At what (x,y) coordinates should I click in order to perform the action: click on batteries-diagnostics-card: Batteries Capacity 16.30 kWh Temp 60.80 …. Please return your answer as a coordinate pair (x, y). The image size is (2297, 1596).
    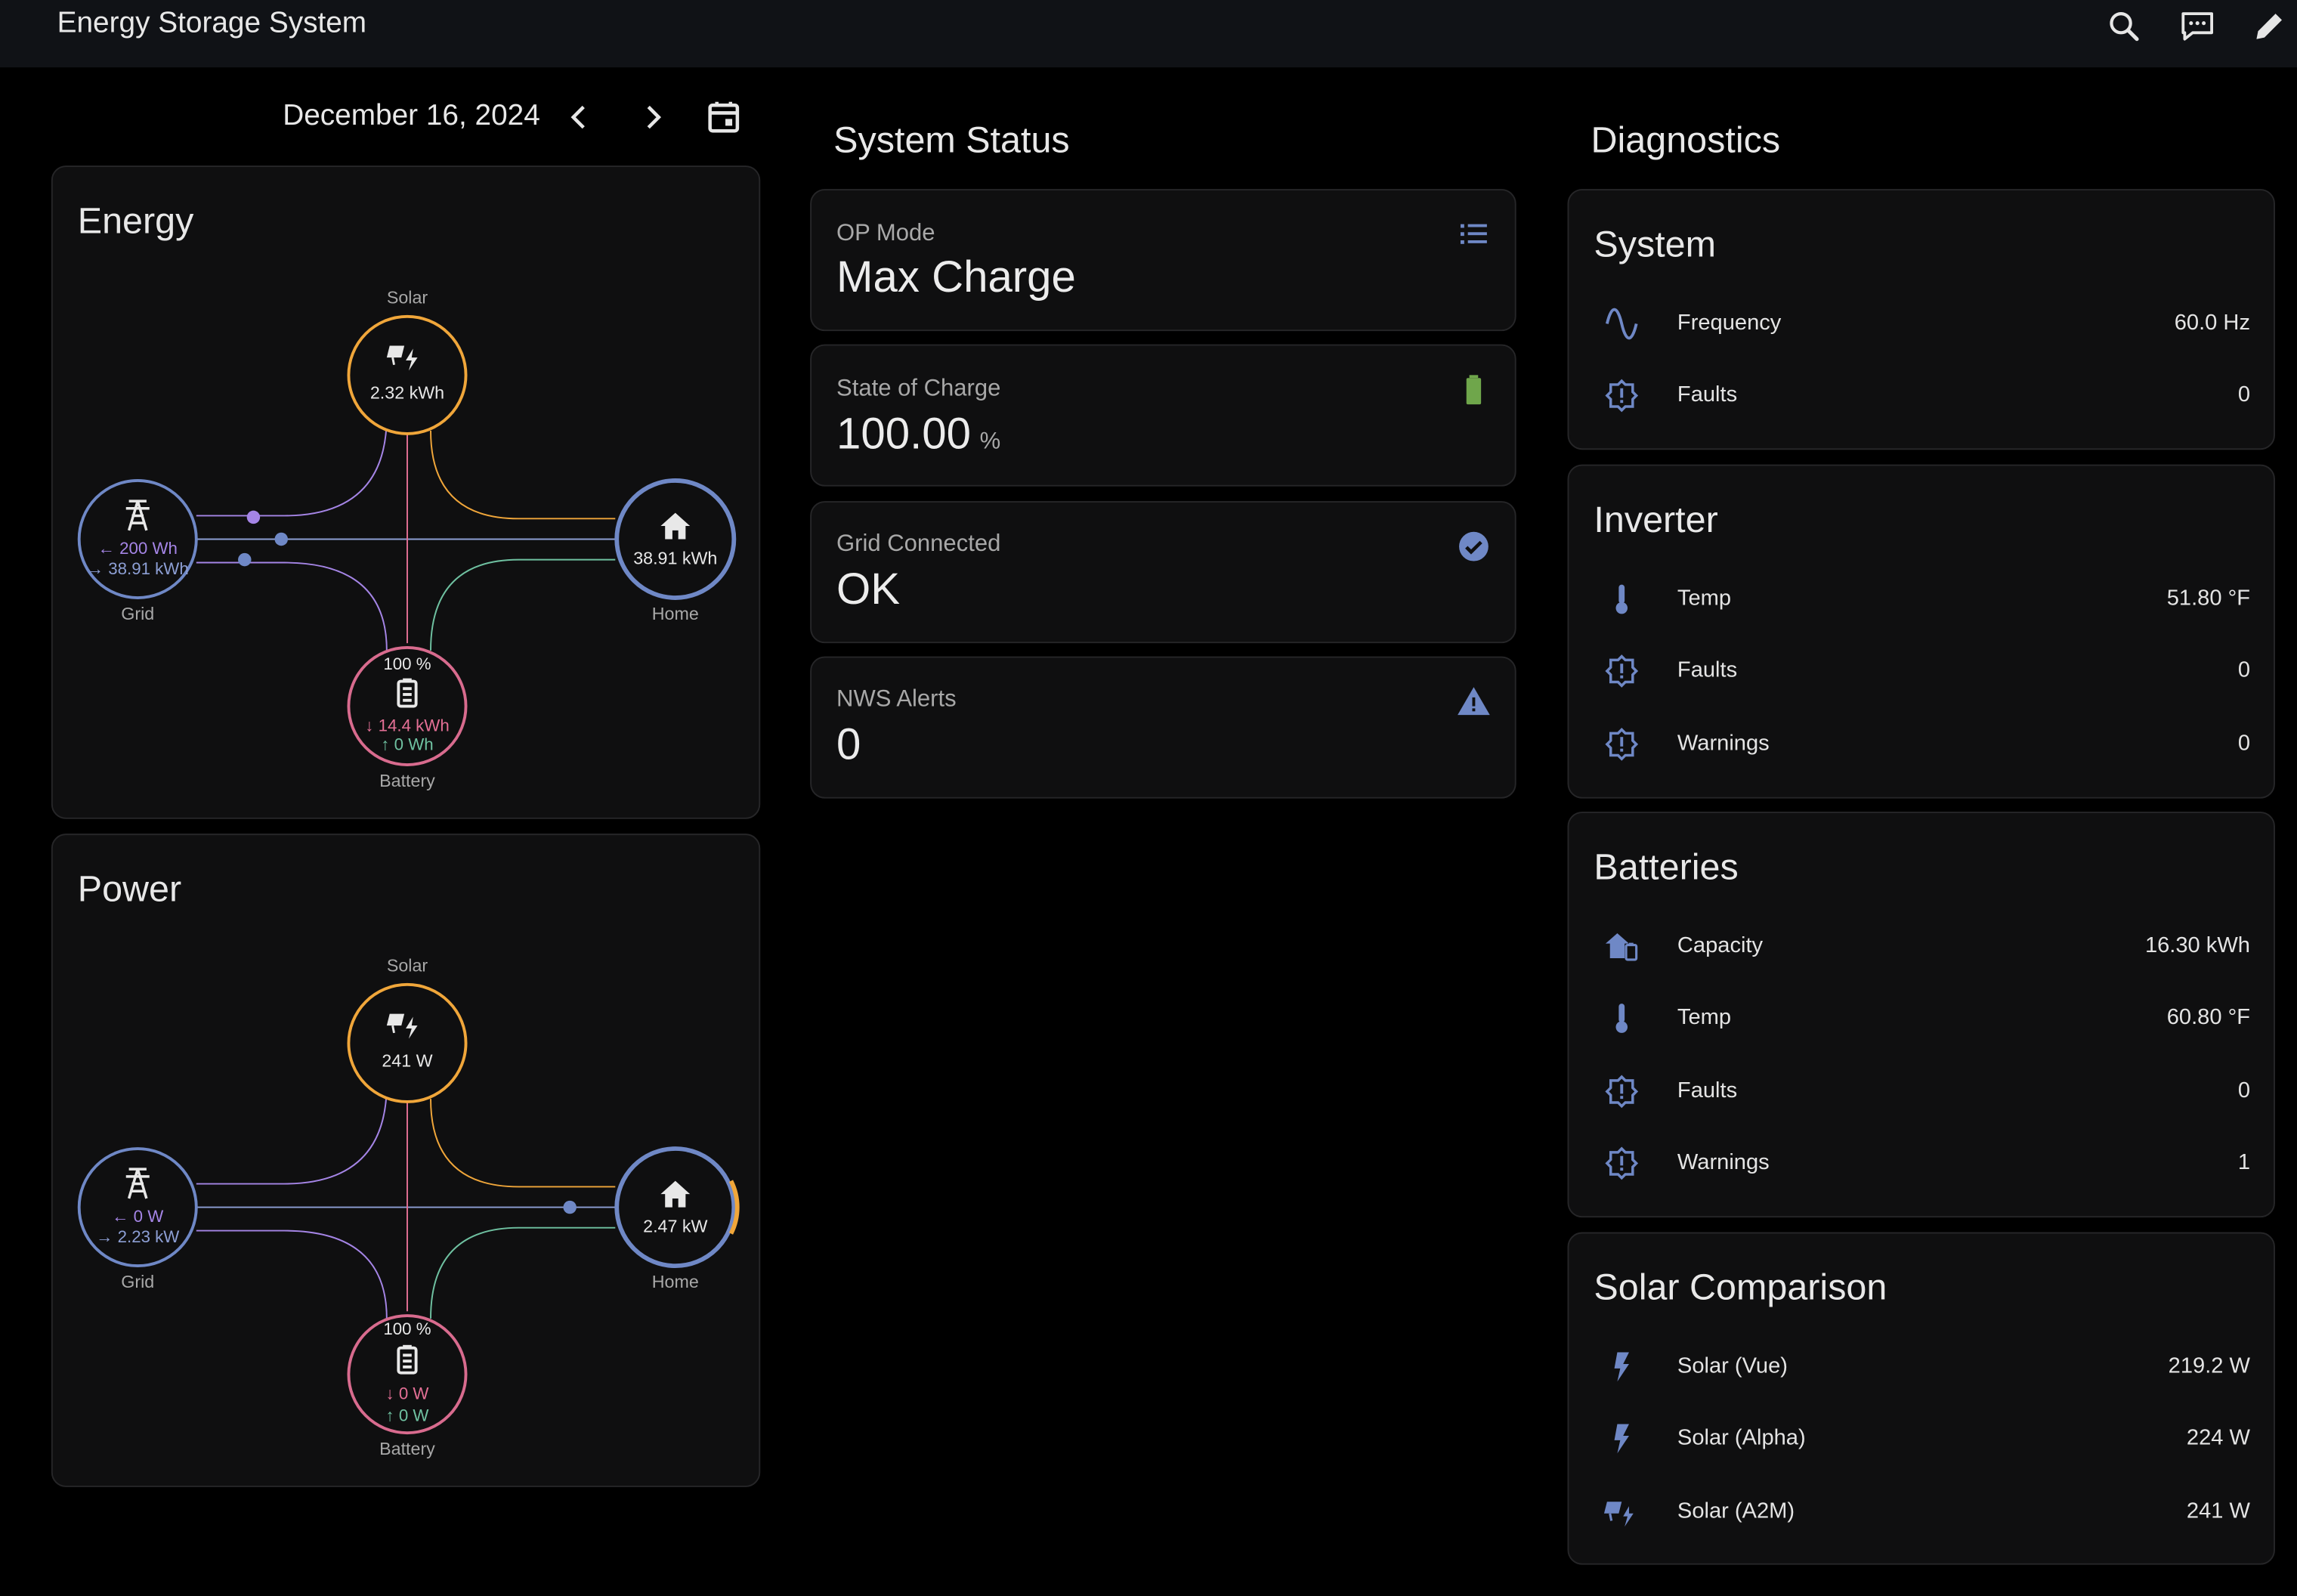
    Looking at the image, I should click on (1921, 1015).